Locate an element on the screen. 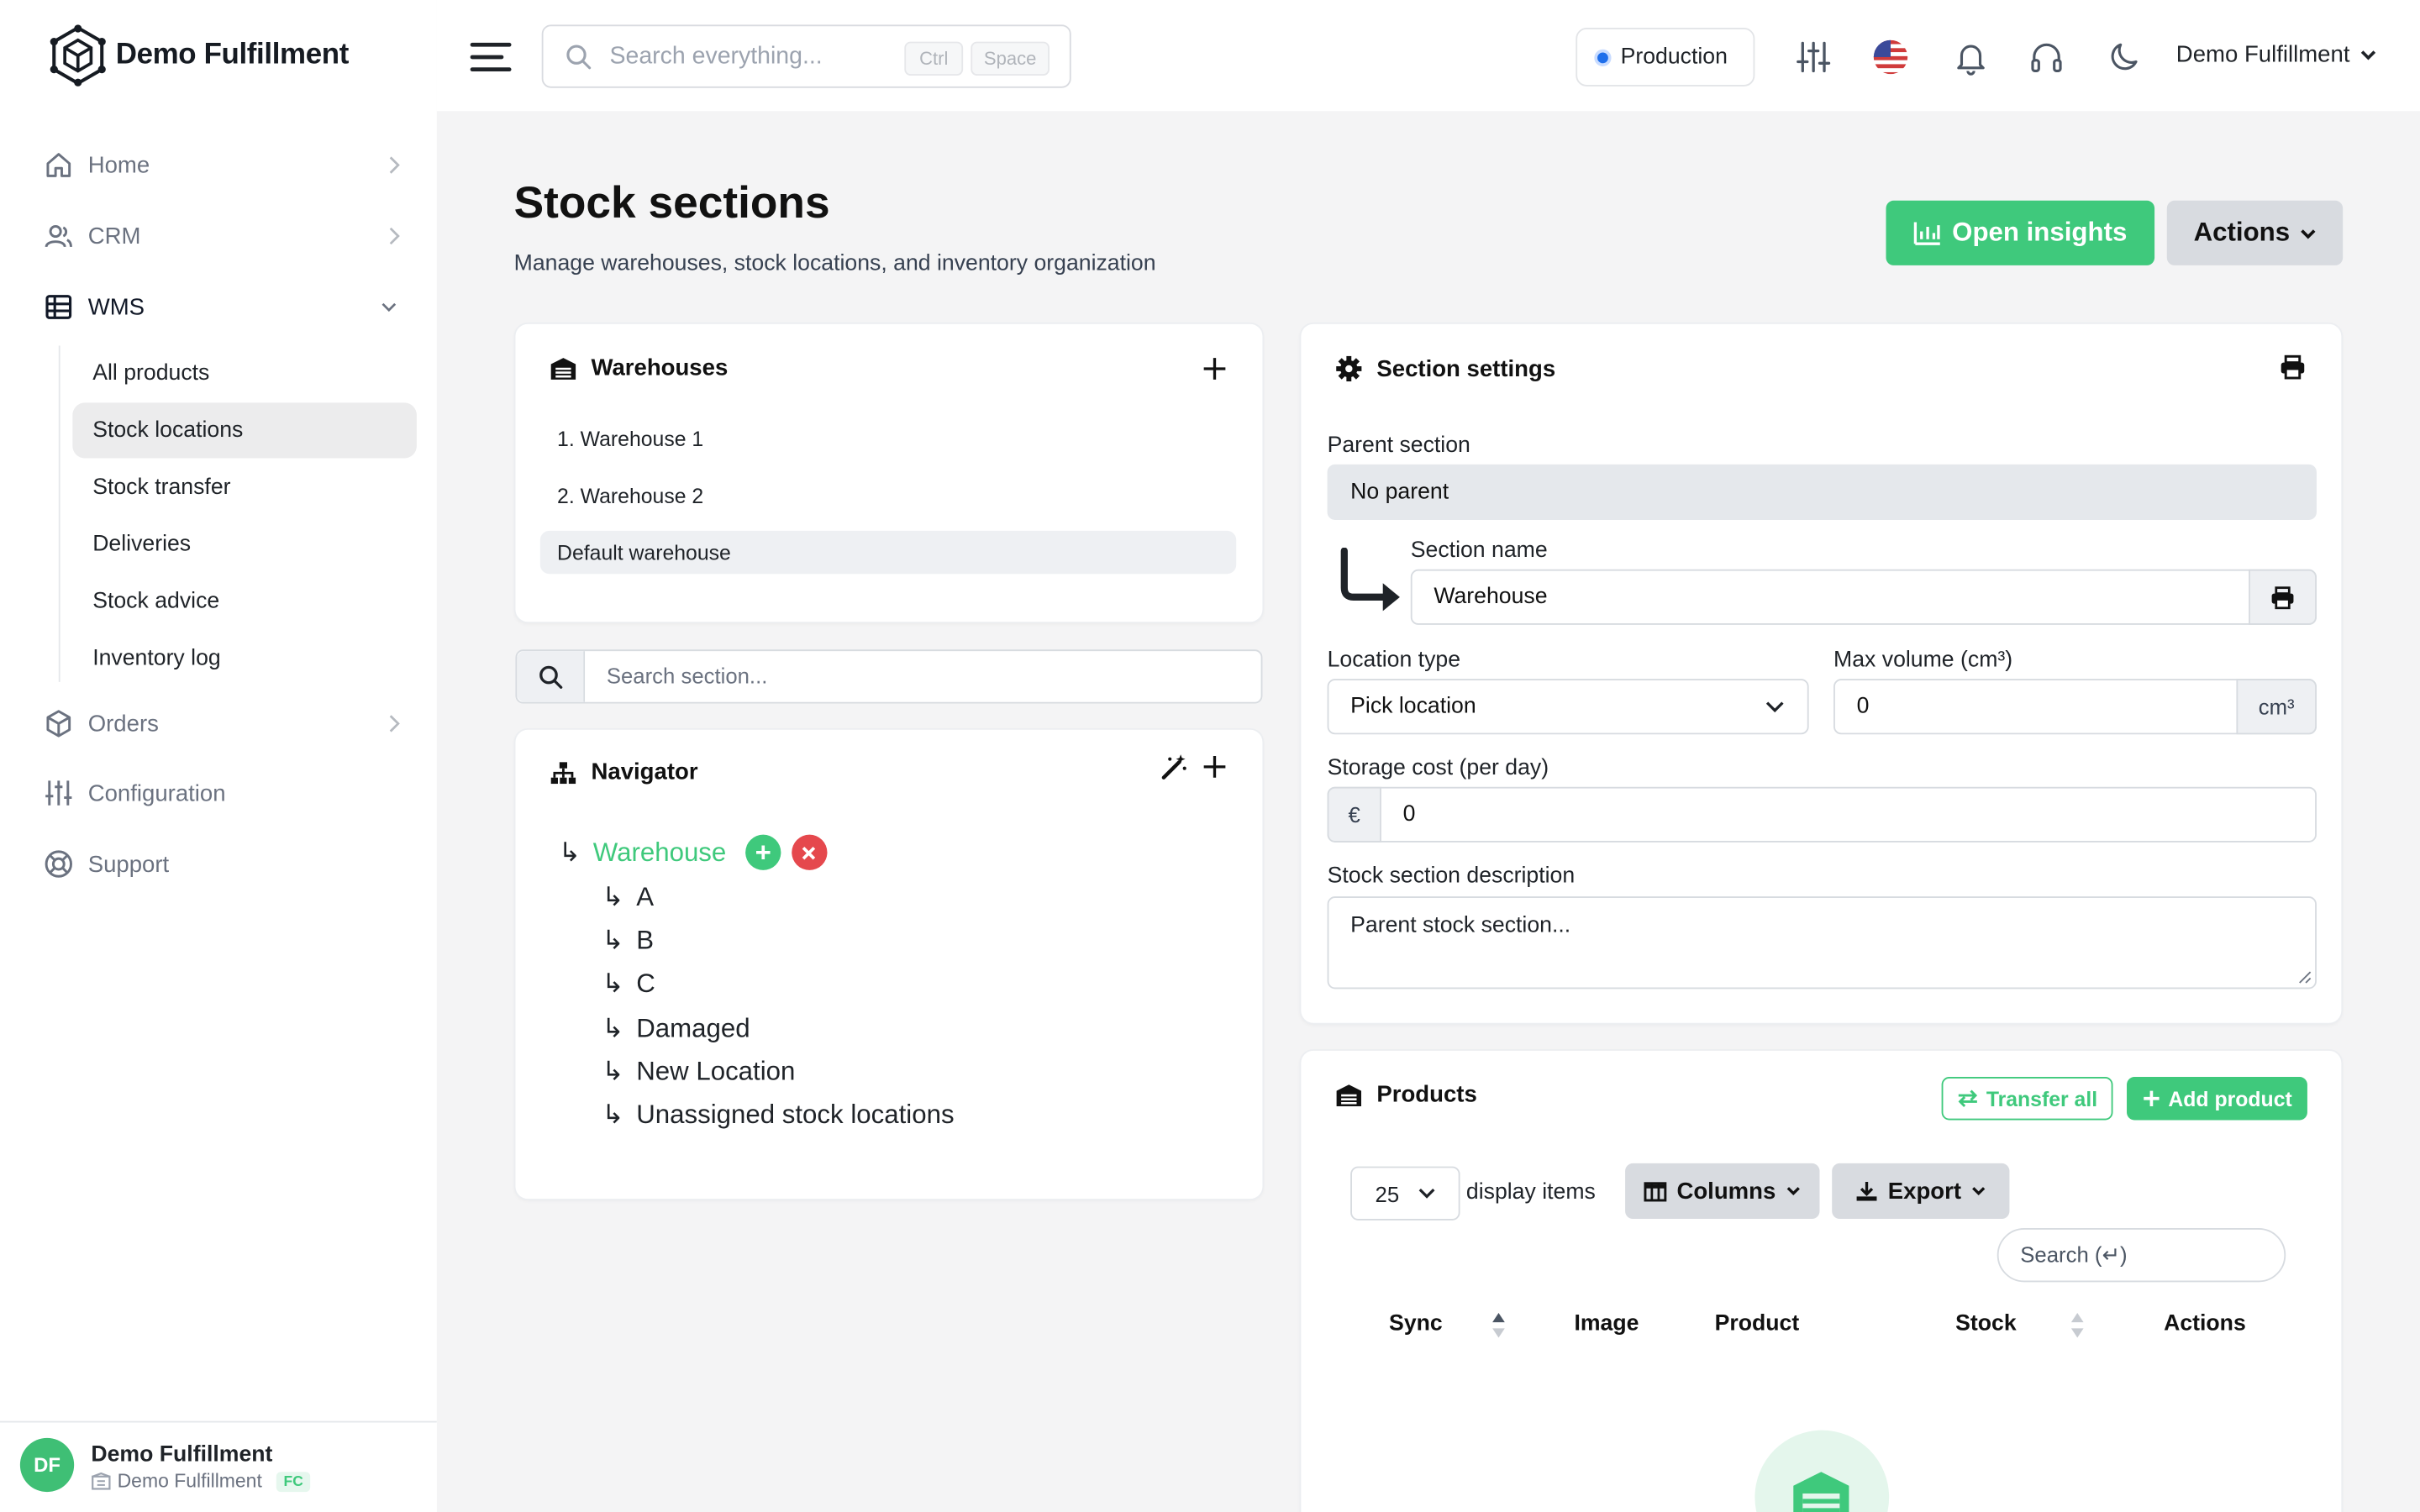 The height and width of the screenshot is (1512, 2420). sidebar-item-orders: Orders is located at coordinates (222, 724).